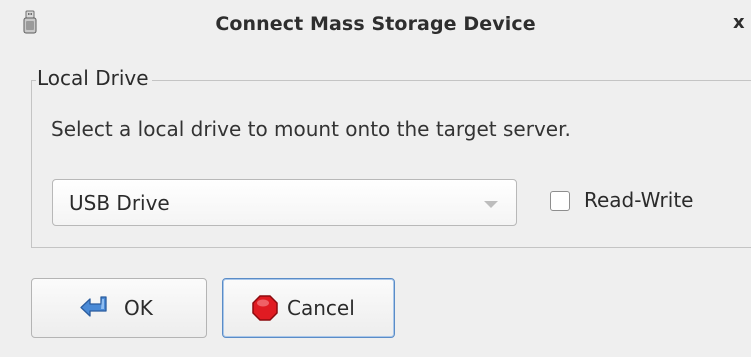 The height and width of the screenshot is (357, 751). I want to click on stop-icon, so click(265, 308).